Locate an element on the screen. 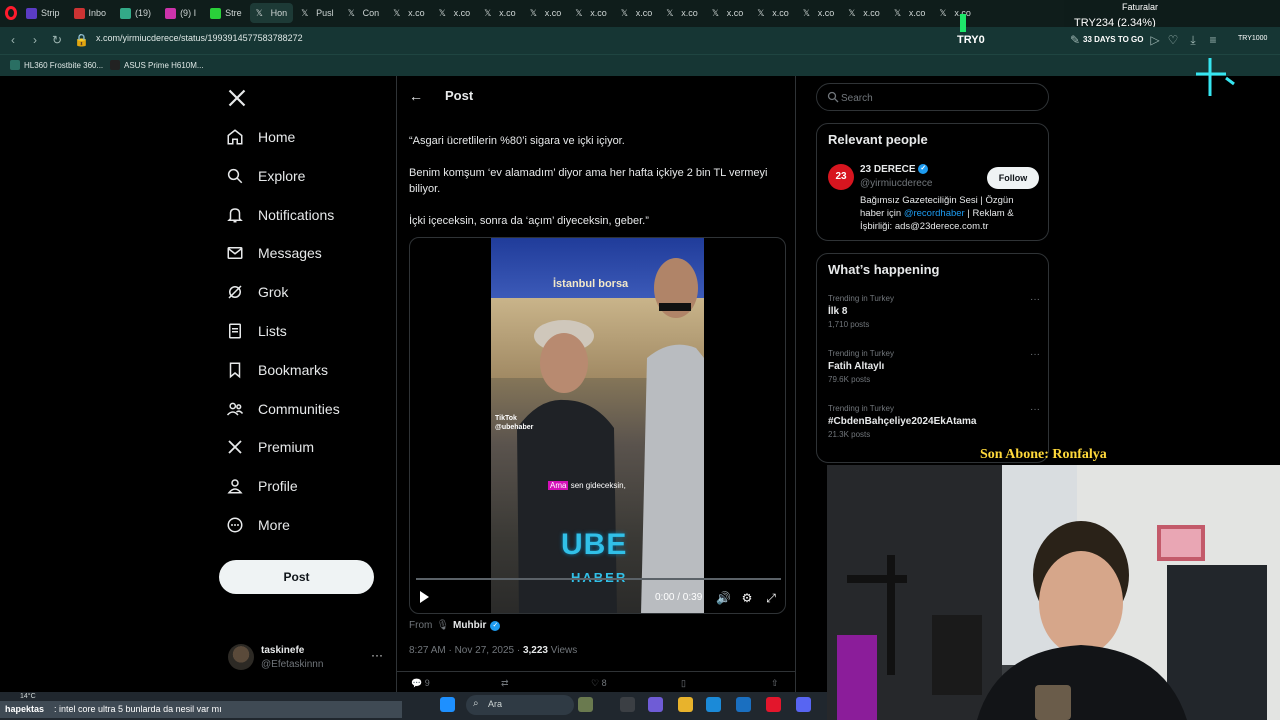 This screenshot has height=720, width=1280. browser-tab: (9) I is located at coordinates (180, 13).